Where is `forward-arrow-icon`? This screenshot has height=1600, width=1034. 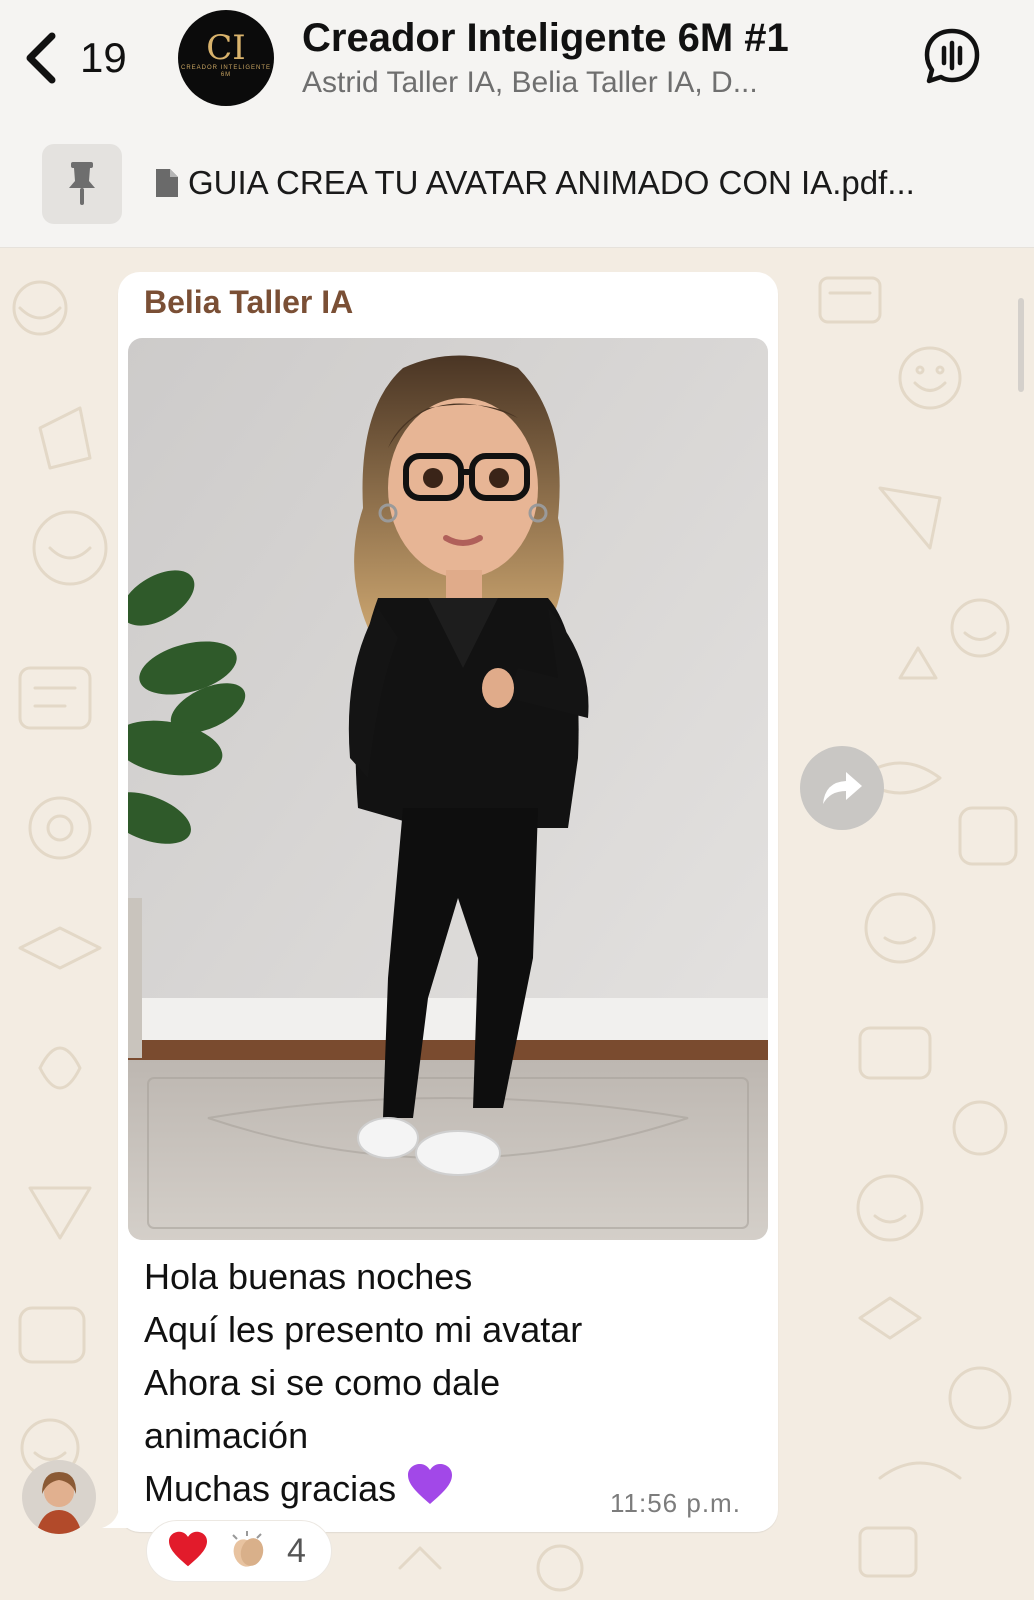
forward-arrow-icon is located at coordinates (842, 788).